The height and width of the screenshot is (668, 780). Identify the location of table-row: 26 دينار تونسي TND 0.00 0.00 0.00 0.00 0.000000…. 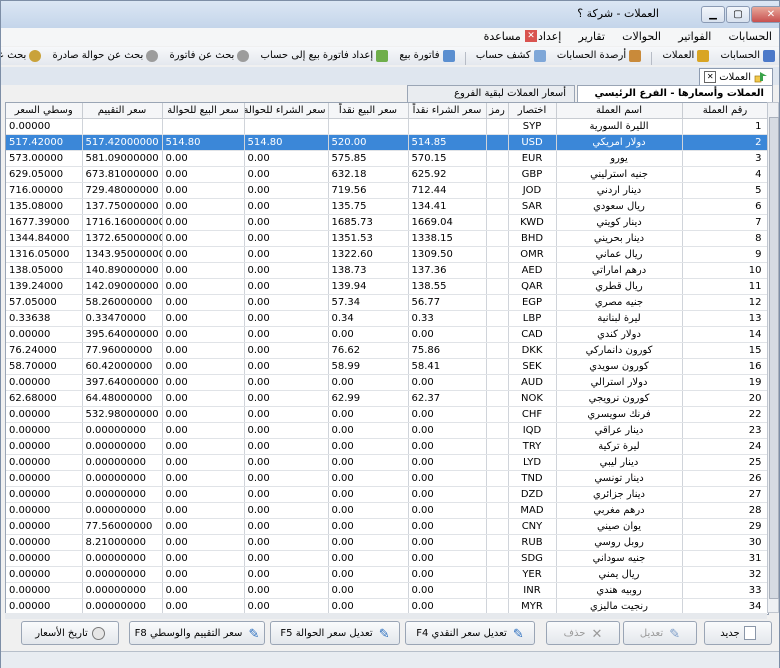
(387, 478).